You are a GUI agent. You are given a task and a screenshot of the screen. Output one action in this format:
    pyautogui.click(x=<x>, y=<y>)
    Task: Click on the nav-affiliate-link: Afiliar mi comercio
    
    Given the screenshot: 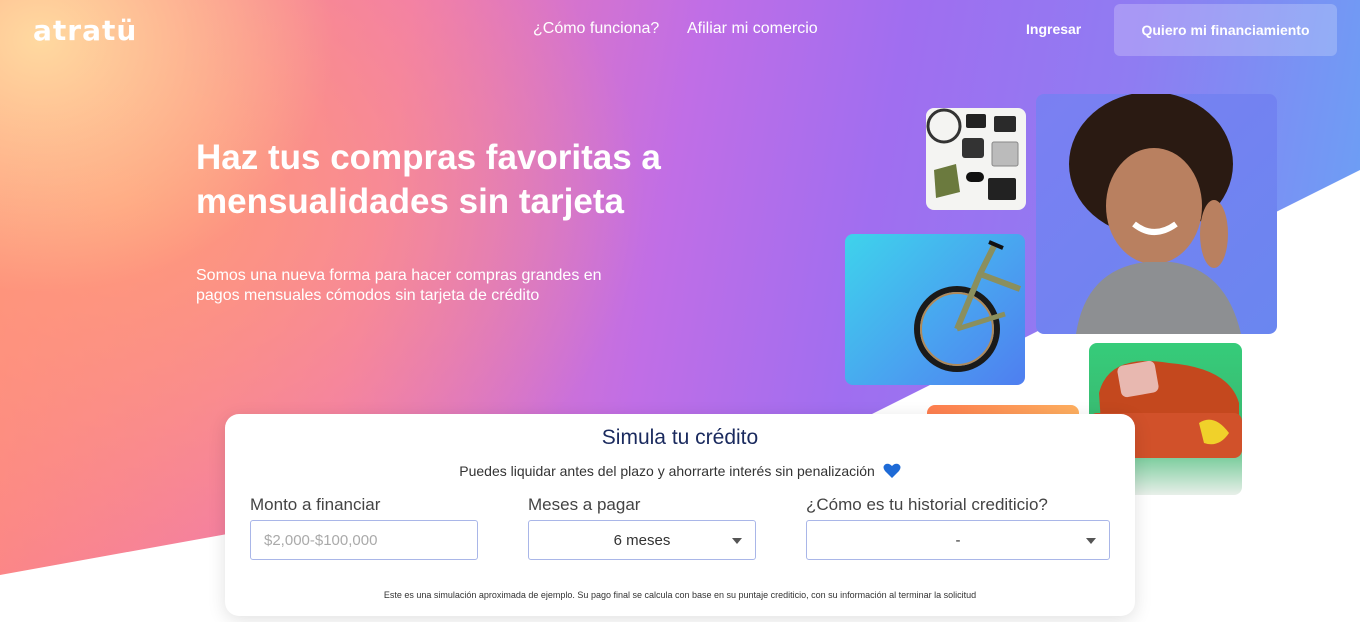 What is the action you would take?
    pyautogui.click(x=752, y=29)
    